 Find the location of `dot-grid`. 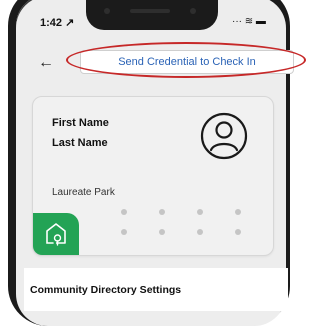

dot-grid is located at coordinates (196, 226).